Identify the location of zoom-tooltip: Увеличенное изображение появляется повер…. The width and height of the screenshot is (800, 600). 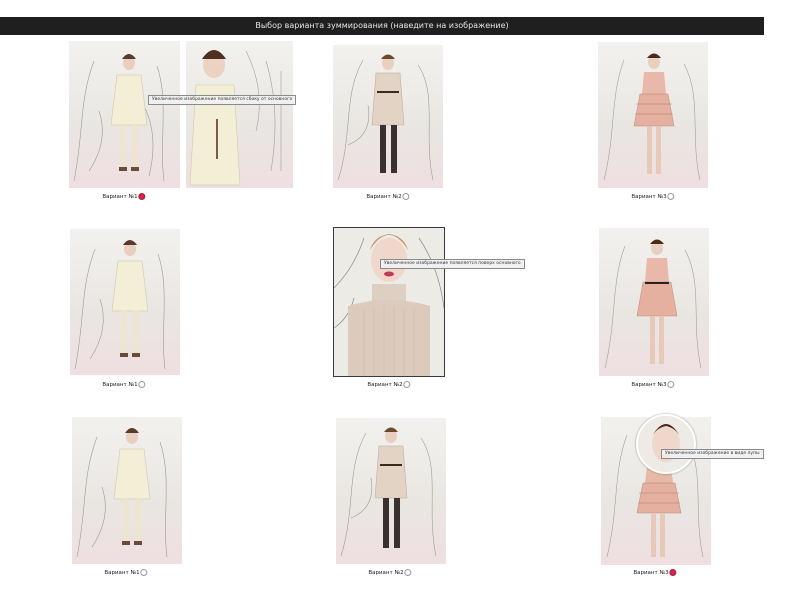
(452, 264).